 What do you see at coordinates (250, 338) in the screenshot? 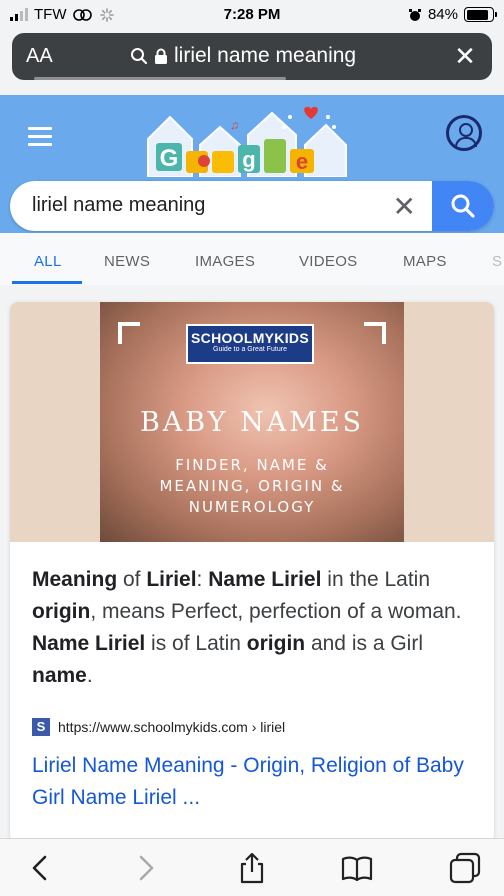
I see `brand-name: SCHOOLMYKIDS` at bounding box center [250, 338].